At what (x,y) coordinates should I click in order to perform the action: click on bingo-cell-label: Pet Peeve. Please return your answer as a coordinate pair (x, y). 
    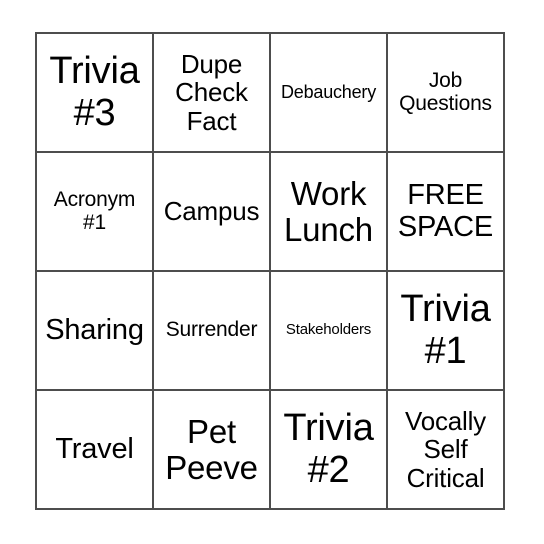
    Looking at the image, I should click on (211, 449).